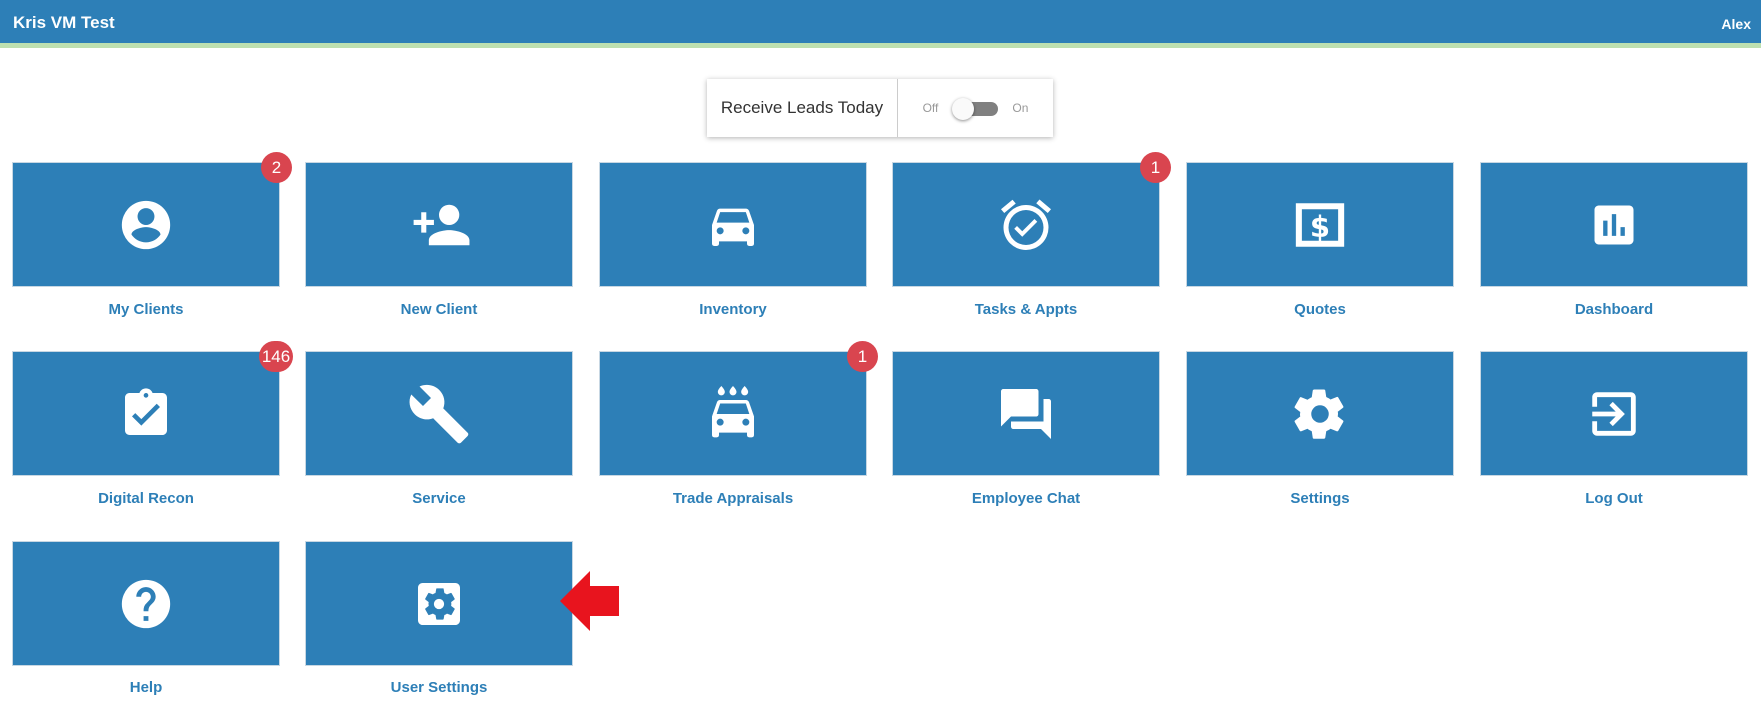  Describe the element at coordinates (1026, 309) in the screenshot. I see `tile-label-tasks-appts: Tasks & Appts` at that location.